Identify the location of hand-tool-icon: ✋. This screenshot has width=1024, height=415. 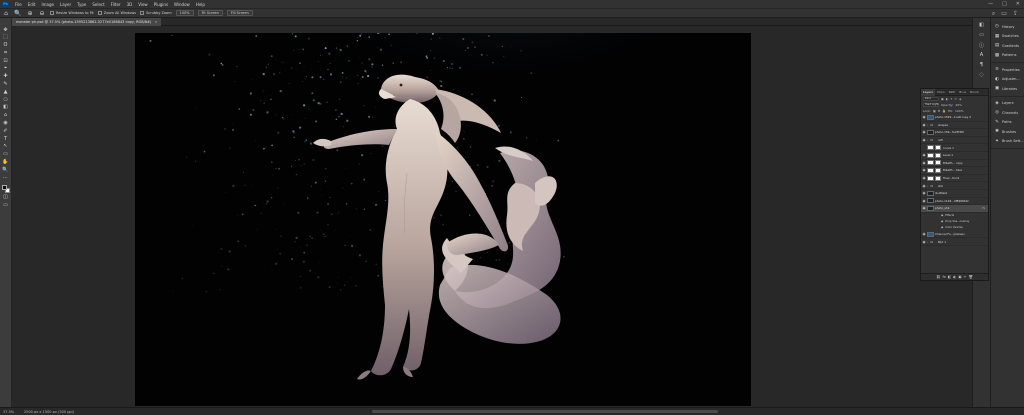
(6, 162).